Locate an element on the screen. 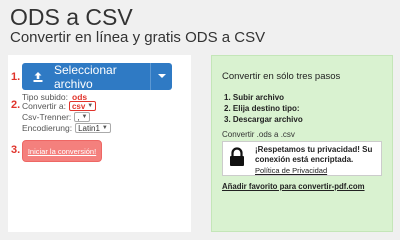  convert-to-value: csv is located at coordinates (78, 106).